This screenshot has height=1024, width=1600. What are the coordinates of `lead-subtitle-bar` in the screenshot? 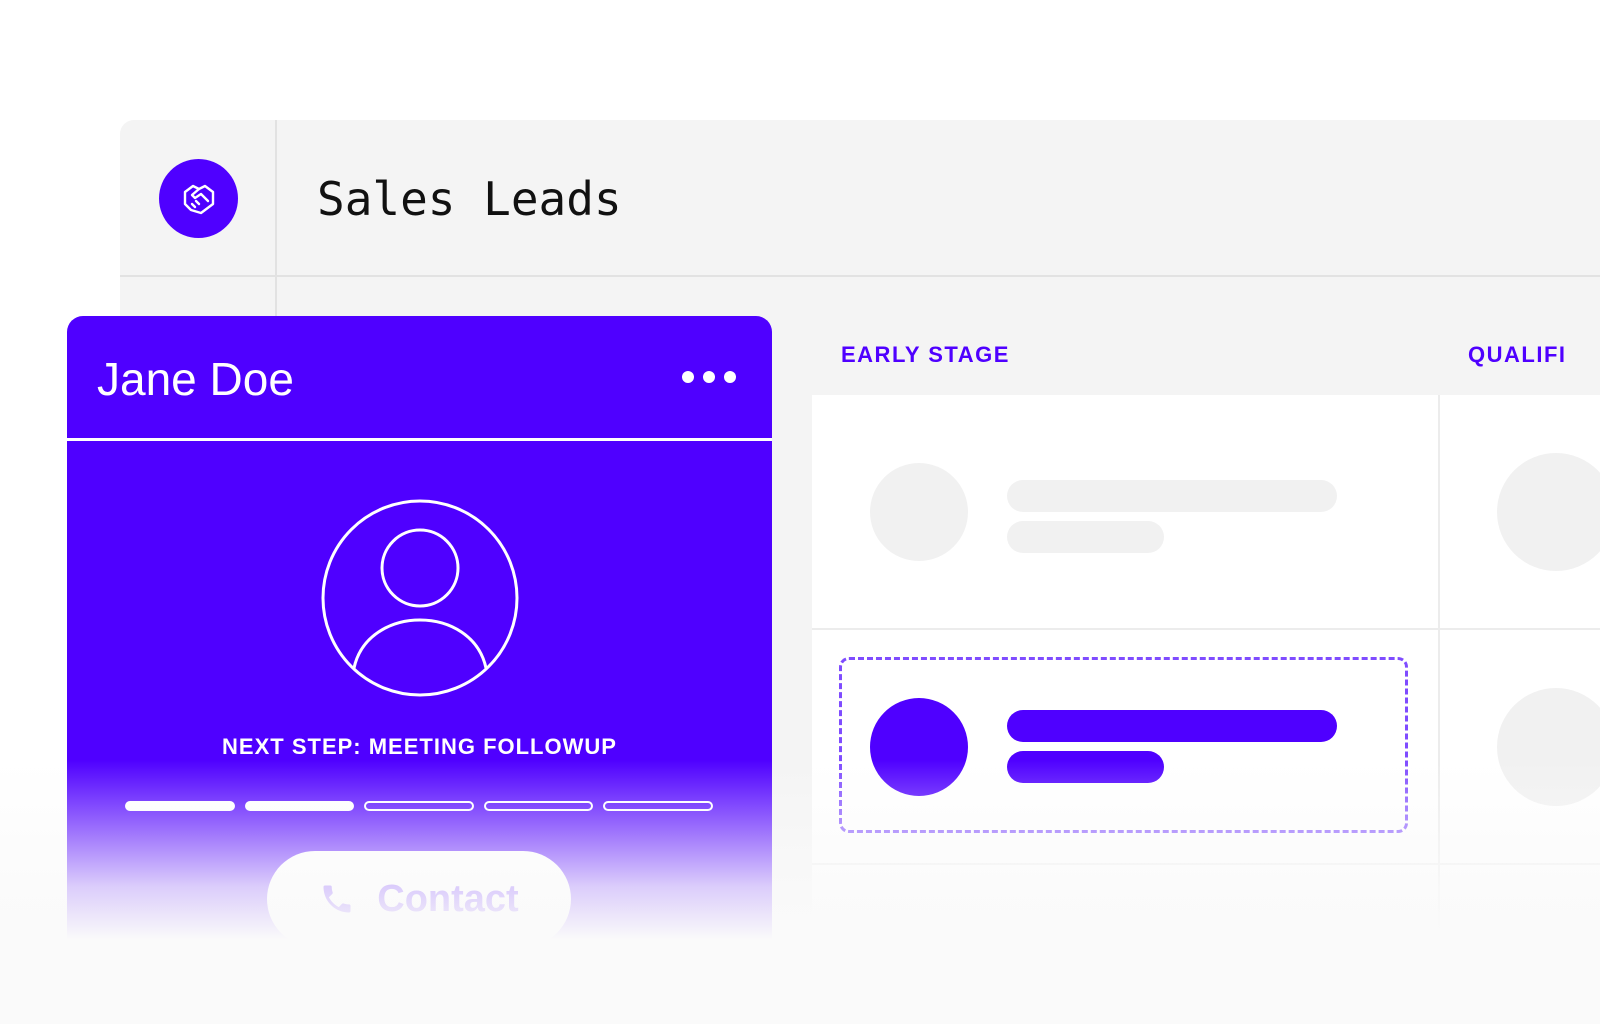 It's located at (1085, 767).